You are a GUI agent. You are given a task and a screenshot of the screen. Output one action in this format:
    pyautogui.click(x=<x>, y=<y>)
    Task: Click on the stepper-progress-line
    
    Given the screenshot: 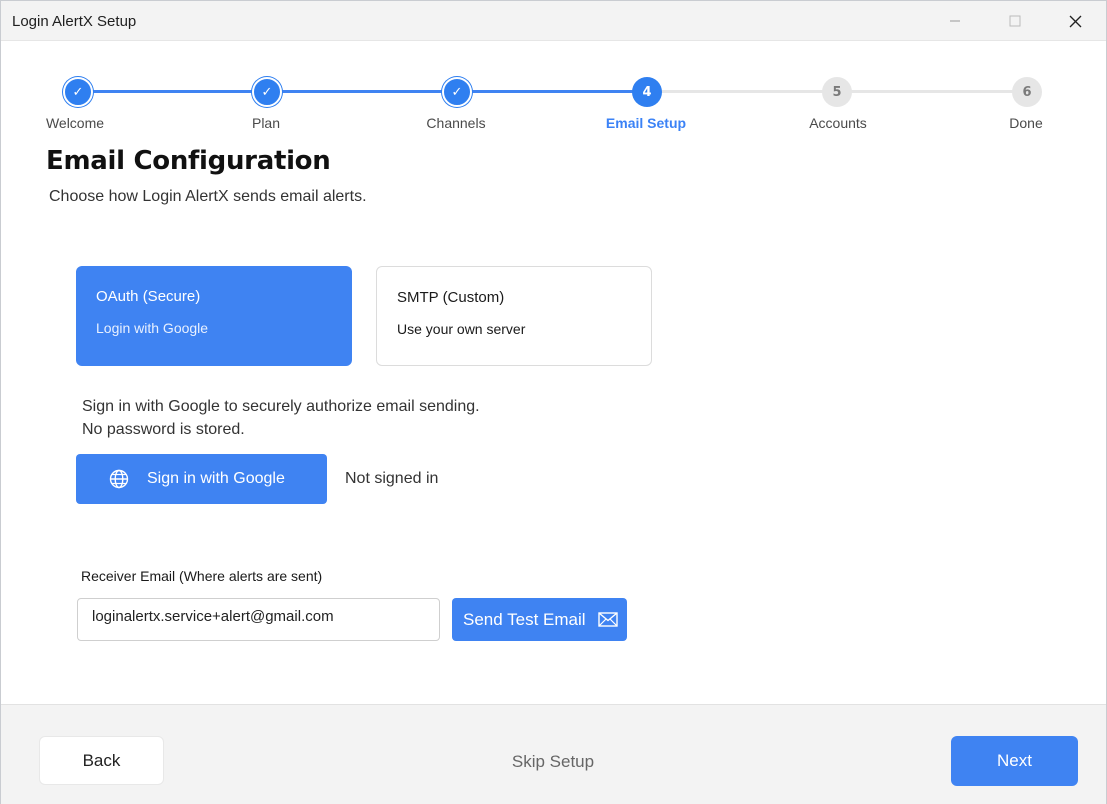 What is the action you would take?
    pyautogui.click(x=362, y=91)
    